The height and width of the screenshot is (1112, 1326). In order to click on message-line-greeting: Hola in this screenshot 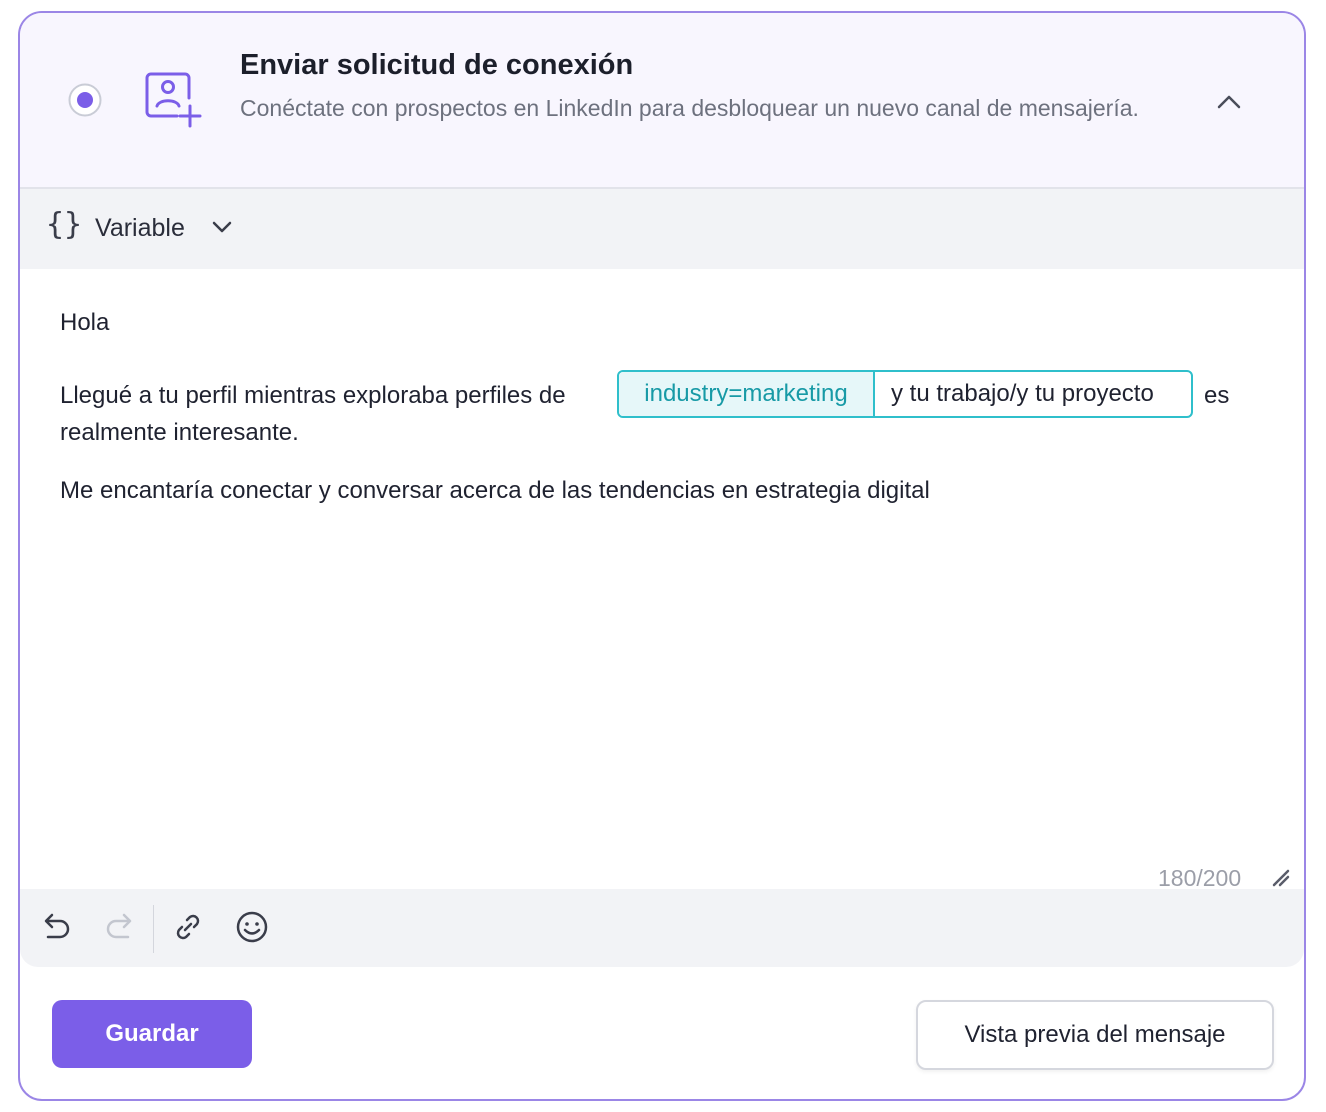, I will do `click(85, 322)`.